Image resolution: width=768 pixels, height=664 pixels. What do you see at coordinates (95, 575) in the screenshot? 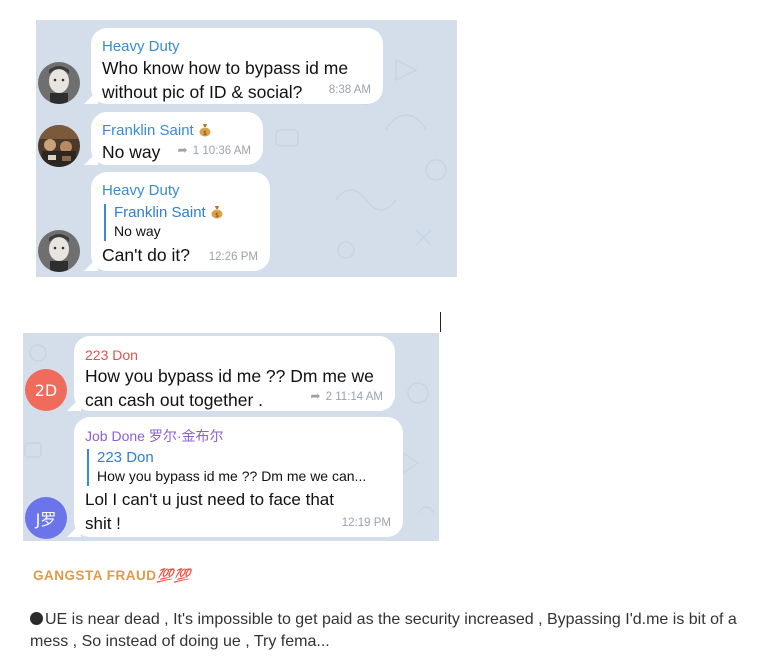
I see `post-title-text: GANGSTA FRAUD` at bounding box center [95, 575].